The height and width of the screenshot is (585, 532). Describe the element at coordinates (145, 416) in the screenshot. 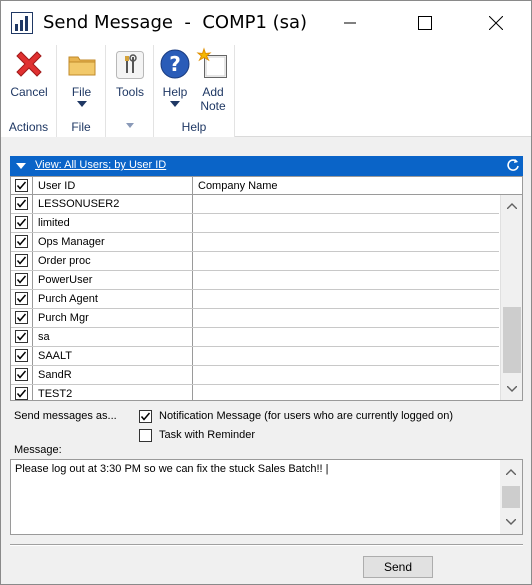

I see `notification-checkbox` at that location.